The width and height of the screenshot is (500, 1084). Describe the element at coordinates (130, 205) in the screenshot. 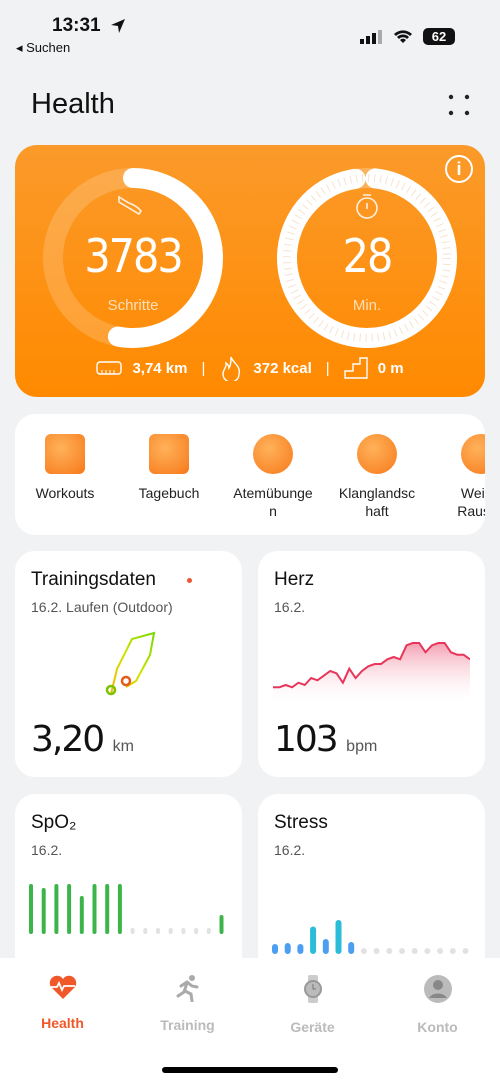

I see `shoe-icon` at that location.